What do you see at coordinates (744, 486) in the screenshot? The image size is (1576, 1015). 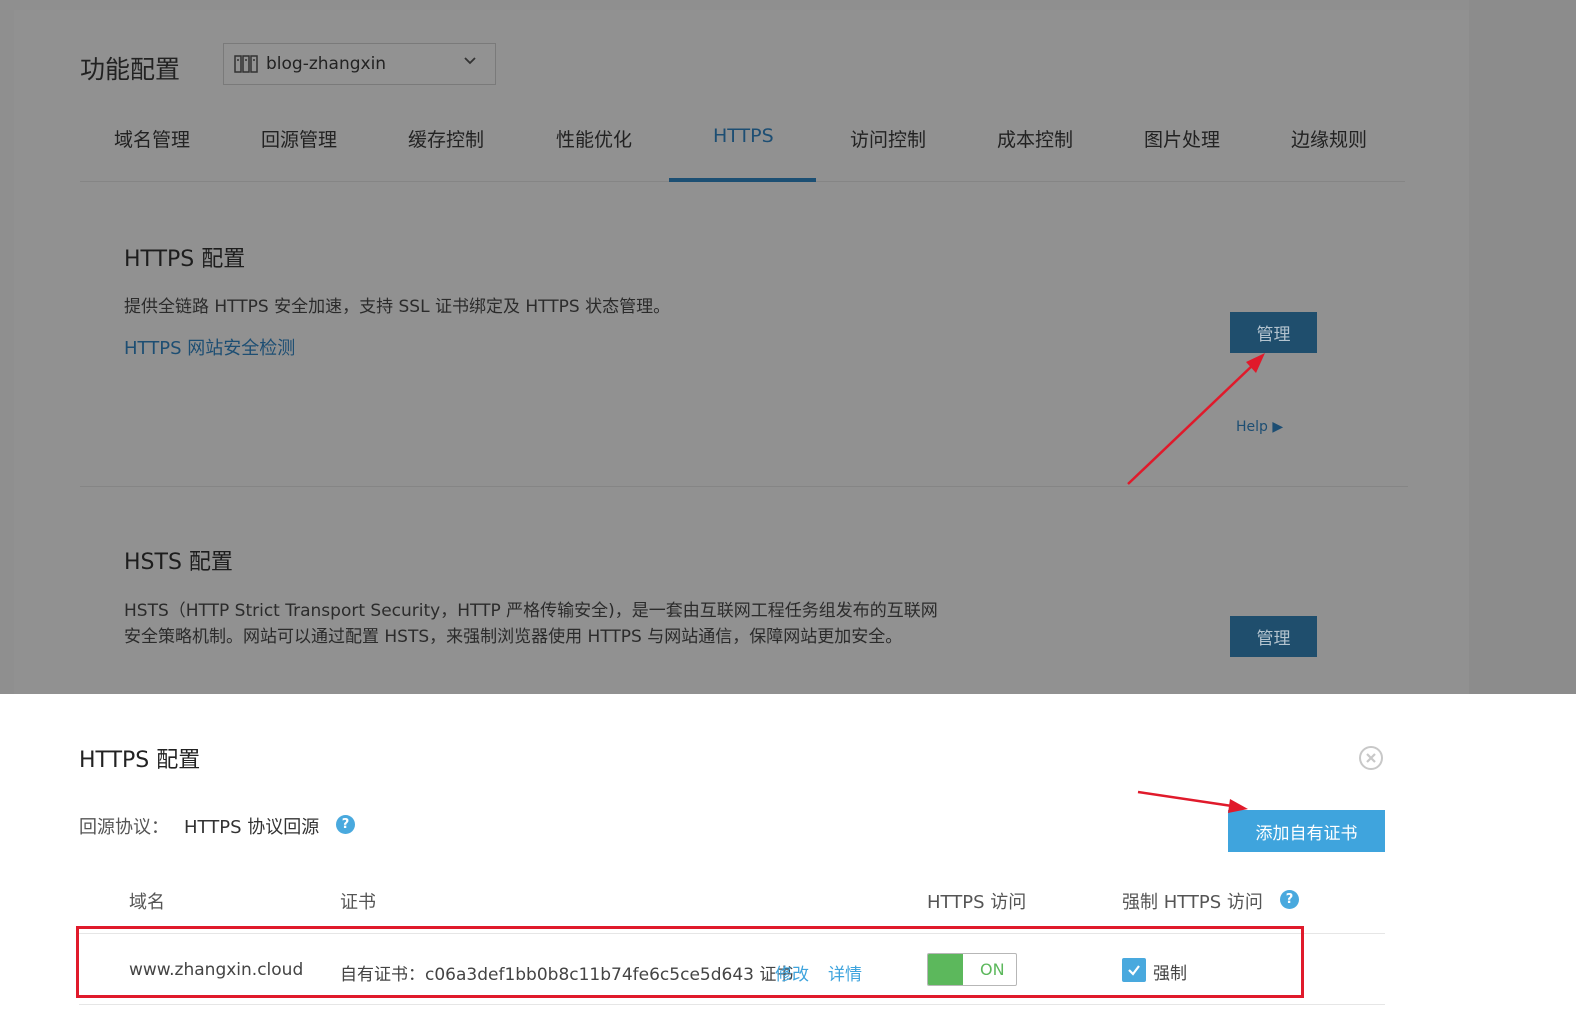 I see `section-divider` at bounding box center [744, 486].